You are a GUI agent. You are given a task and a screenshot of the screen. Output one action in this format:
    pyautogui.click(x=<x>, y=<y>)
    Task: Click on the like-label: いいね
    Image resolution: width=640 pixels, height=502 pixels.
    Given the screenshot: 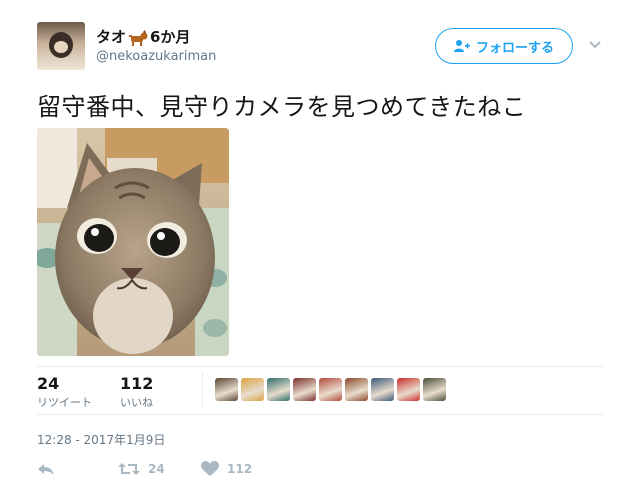 What is the action you would take?
    pyautogui.click(x=136, y=402)
    